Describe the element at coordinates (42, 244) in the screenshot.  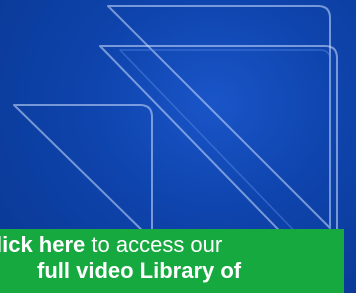
I see `click-here-link: lick here` at that location.